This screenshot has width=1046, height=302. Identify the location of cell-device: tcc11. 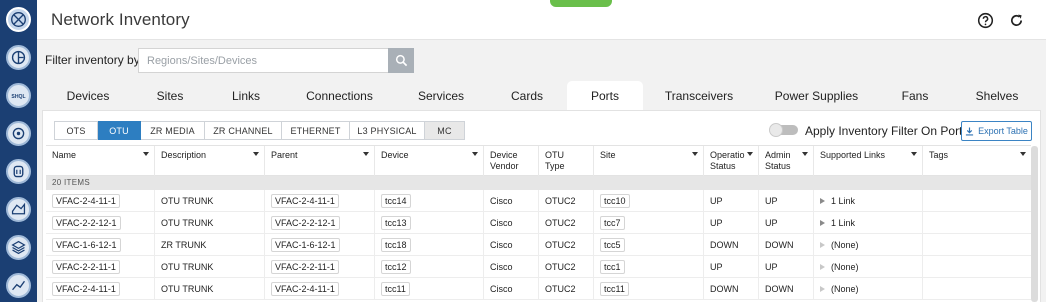
(429, 289).